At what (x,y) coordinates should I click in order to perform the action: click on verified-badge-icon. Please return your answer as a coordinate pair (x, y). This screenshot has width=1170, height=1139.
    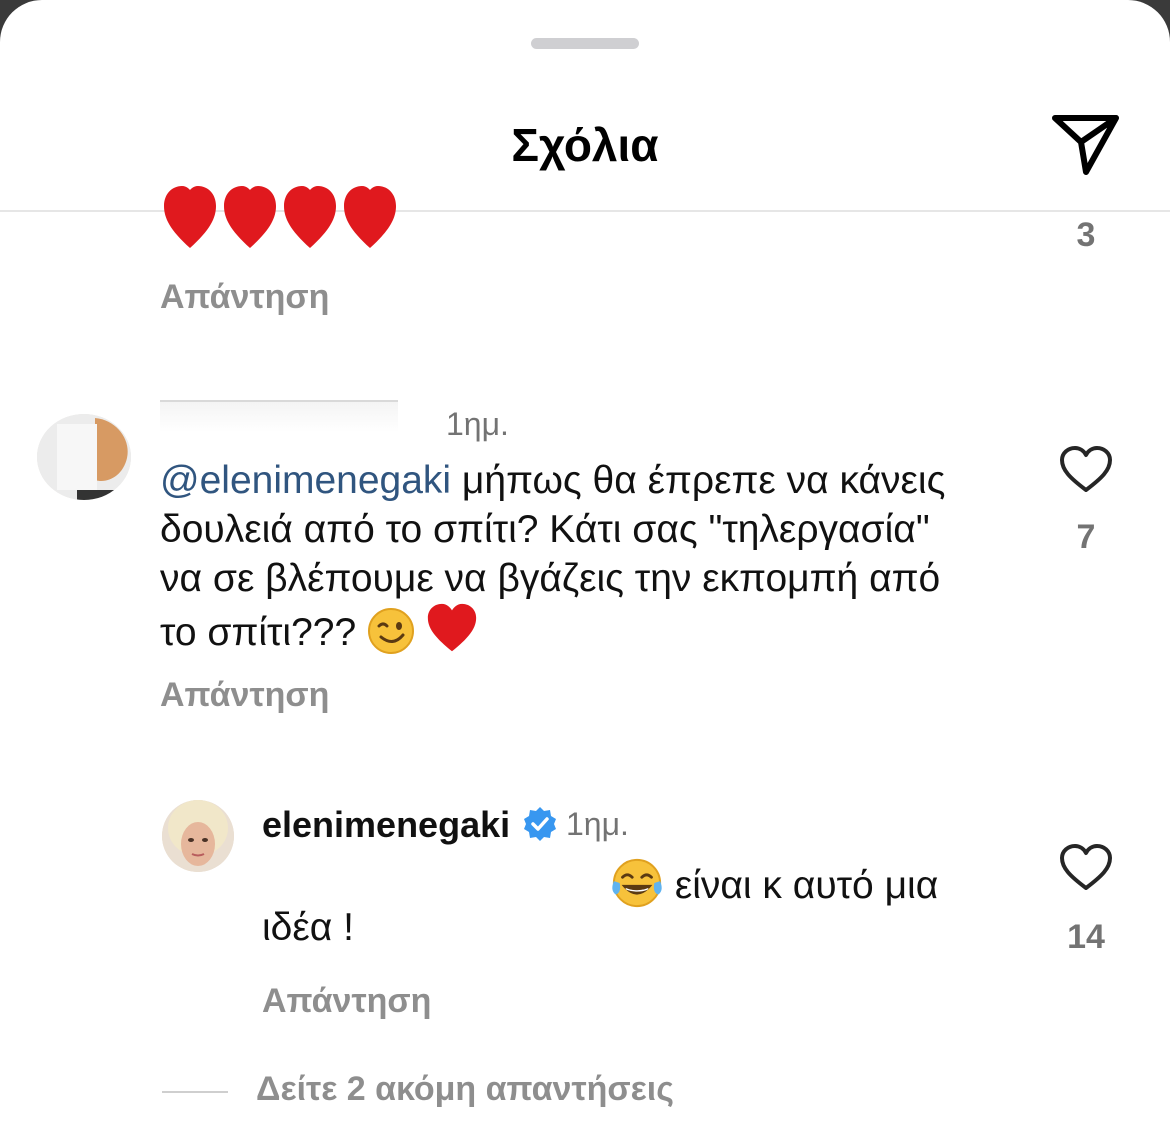
    Looking at the image, I should click on (540, 824).